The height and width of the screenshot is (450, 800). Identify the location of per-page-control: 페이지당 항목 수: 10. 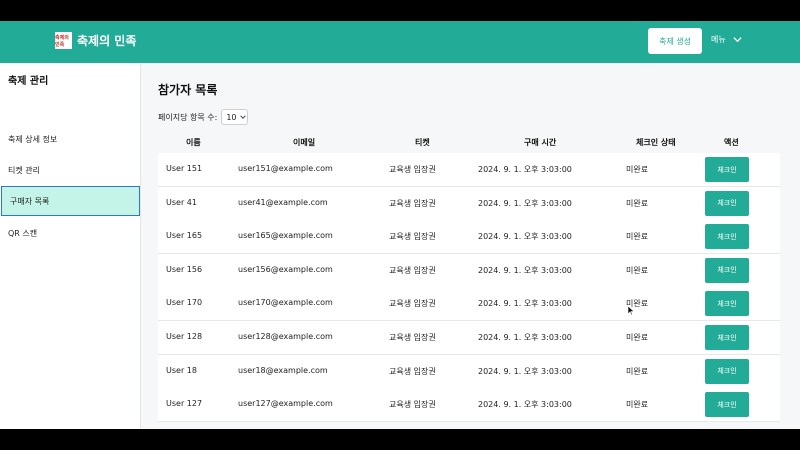
(203, 117).